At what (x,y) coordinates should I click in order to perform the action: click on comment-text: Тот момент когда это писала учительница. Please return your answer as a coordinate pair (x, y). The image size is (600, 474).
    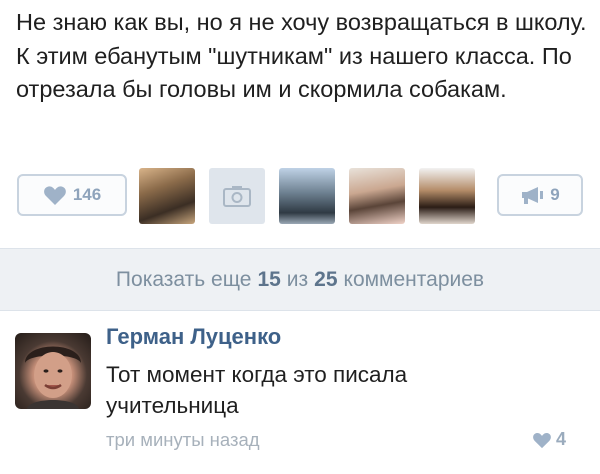
    Looking at the image, I should click on (257, 390).